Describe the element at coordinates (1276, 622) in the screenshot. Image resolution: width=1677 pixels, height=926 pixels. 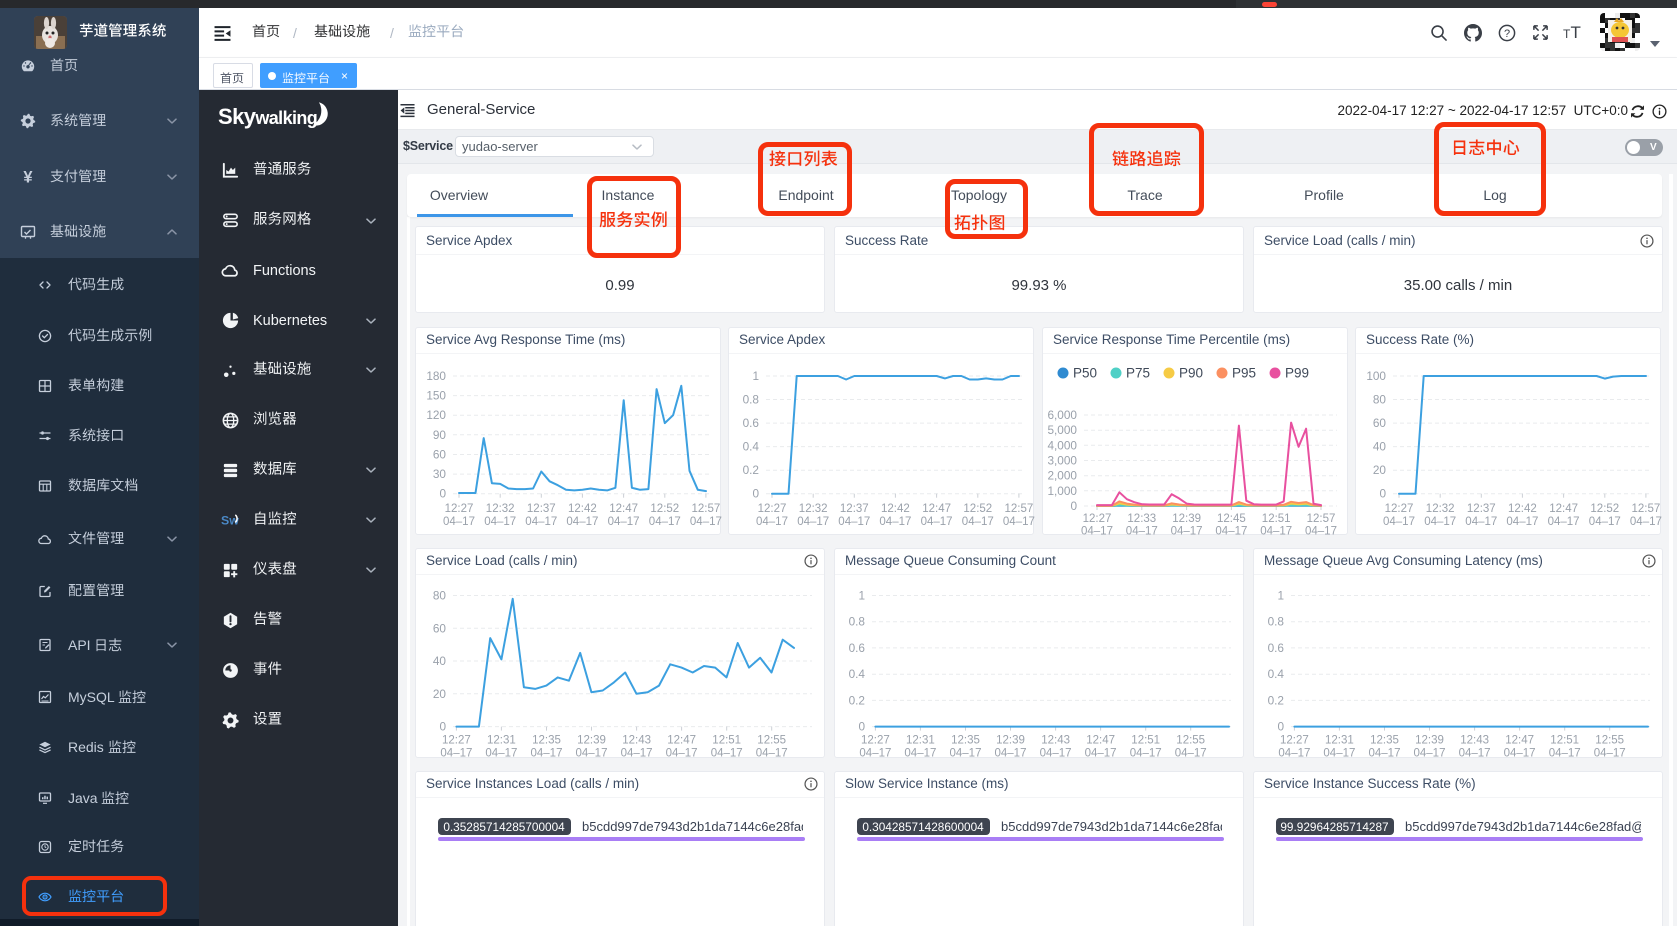
I see `svg-text: 0.8` at that location.